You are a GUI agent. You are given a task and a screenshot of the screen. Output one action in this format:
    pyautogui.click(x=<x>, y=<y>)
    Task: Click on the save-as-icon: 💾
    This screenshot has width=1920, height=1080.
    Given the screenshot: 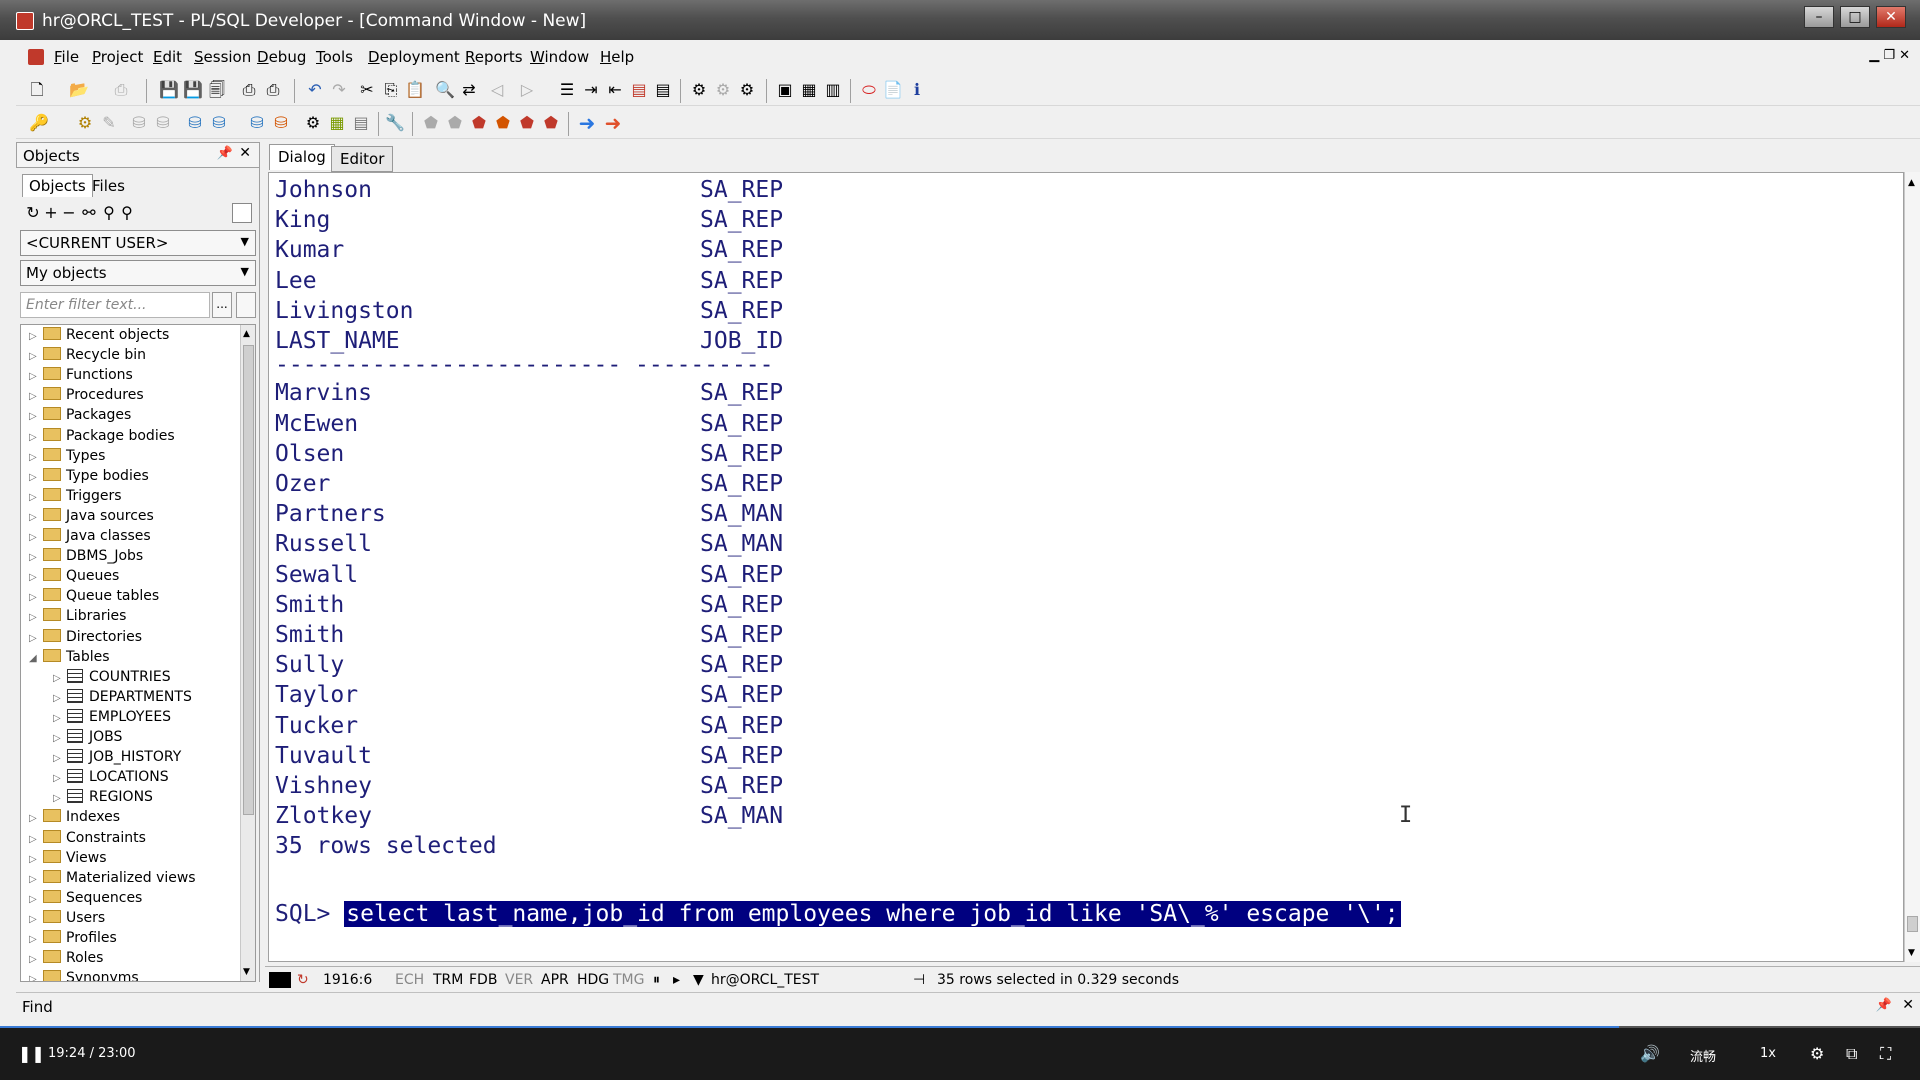 What is the action you would take?
    pyautogui.click(x=193, y=90)
    